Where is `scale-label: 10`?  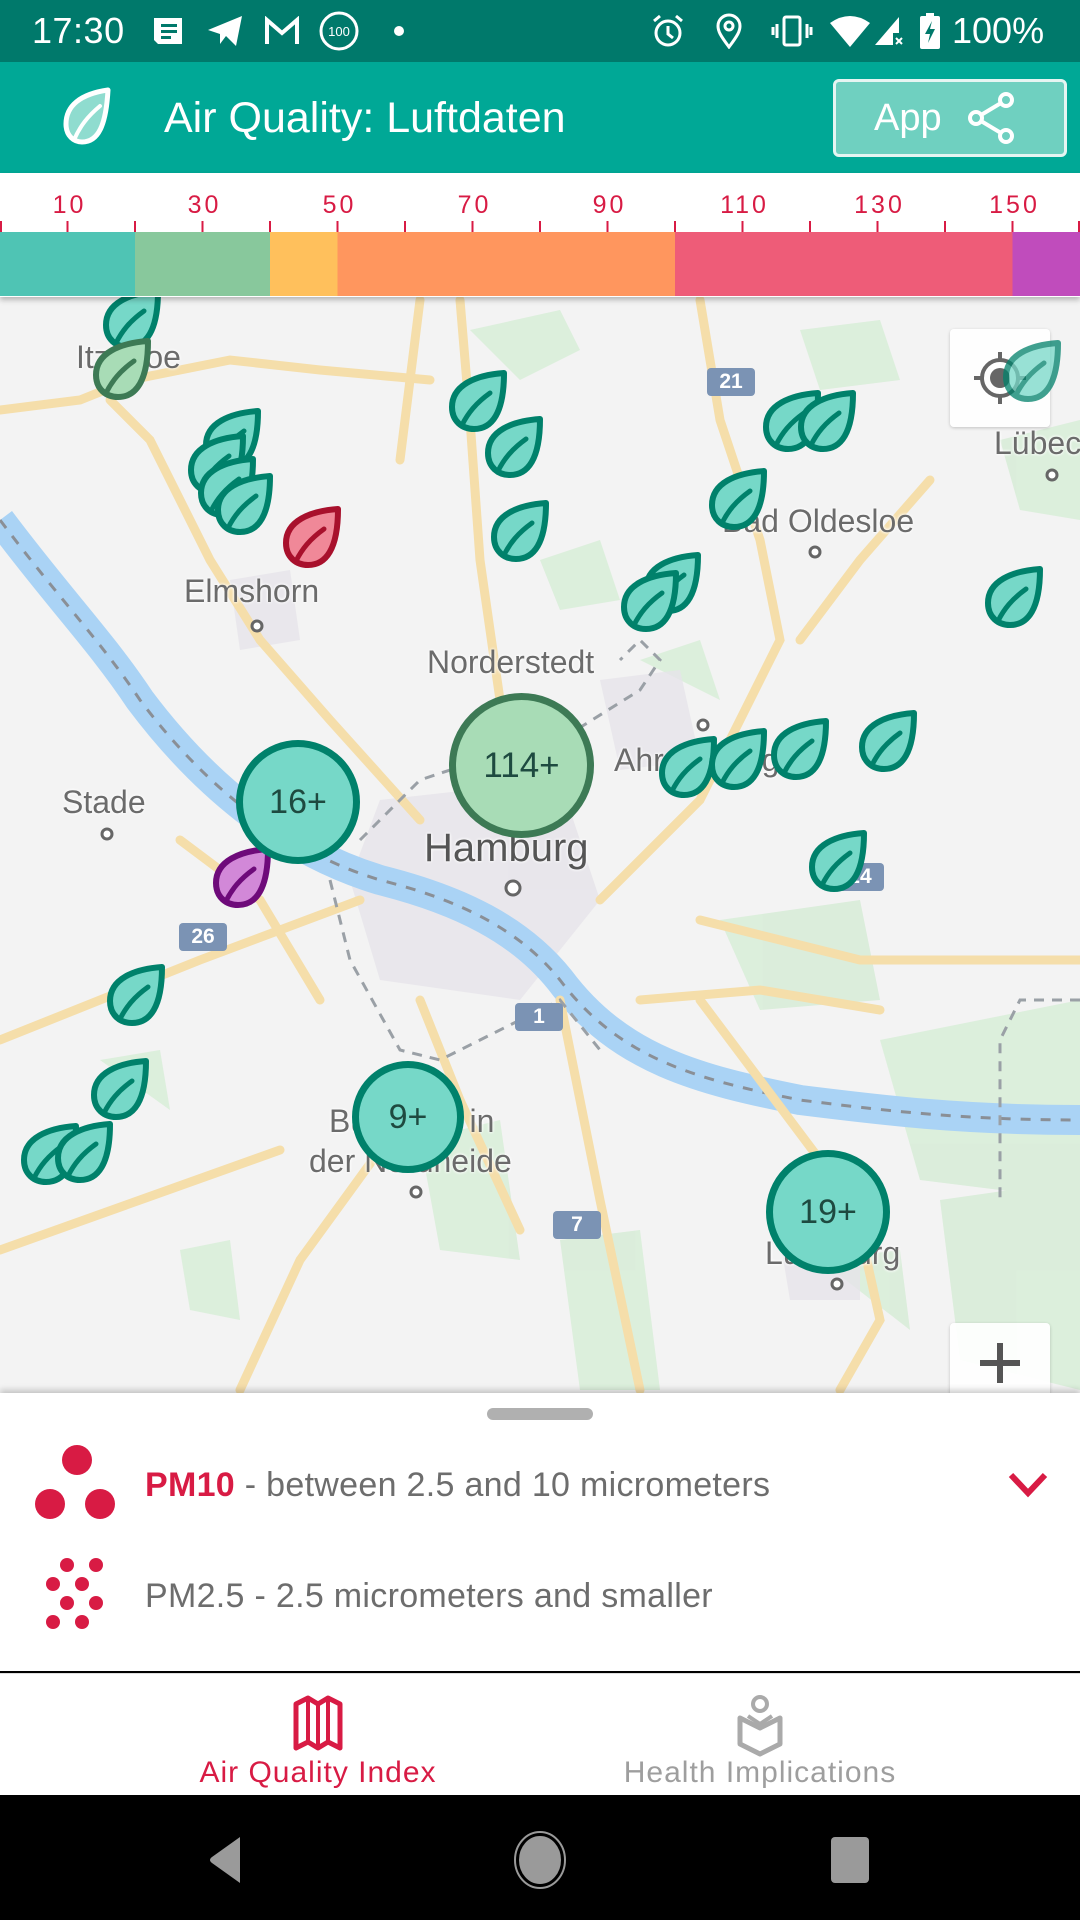
scale-label: 10 is located at coordinates (69, 205).